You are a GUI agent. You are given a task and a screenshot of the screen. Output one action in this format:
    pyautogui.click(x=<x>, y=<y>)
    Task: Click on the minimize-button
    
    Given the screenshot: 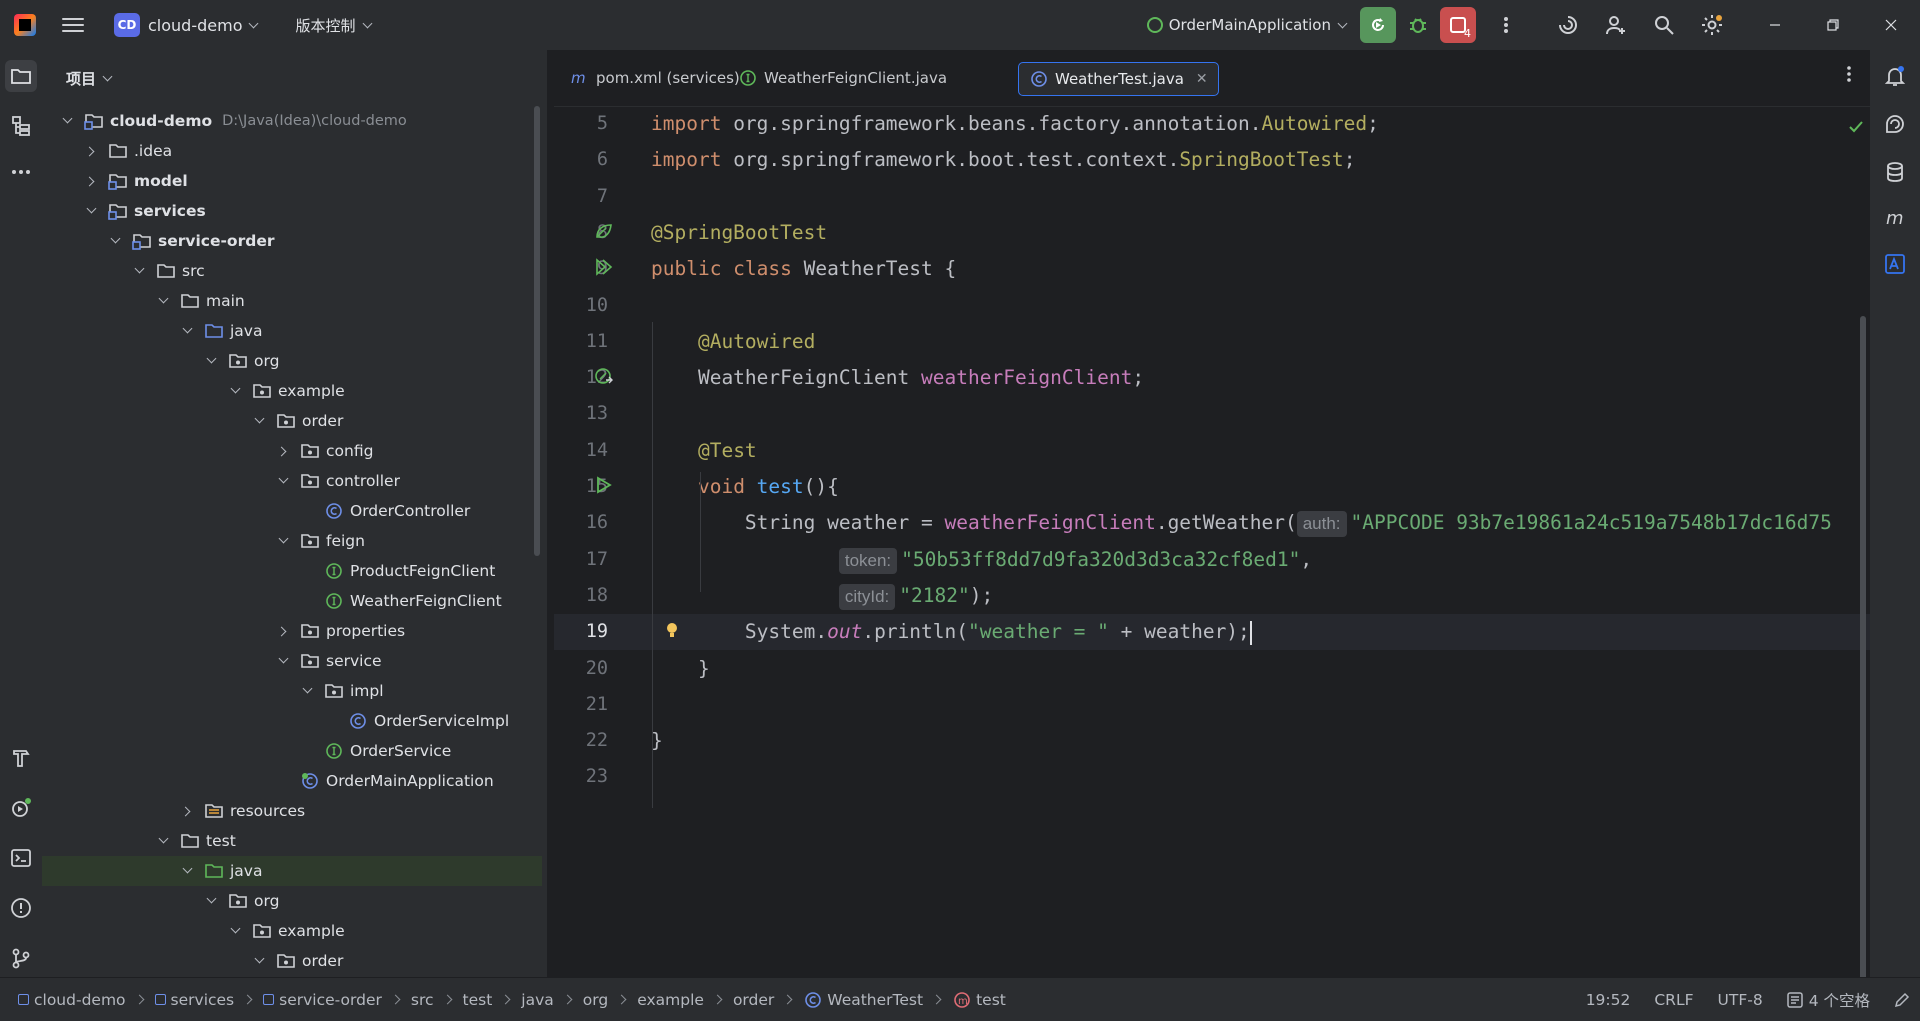 What is the action you would take?
    pyautogui.click(x=1775, y=25)
    